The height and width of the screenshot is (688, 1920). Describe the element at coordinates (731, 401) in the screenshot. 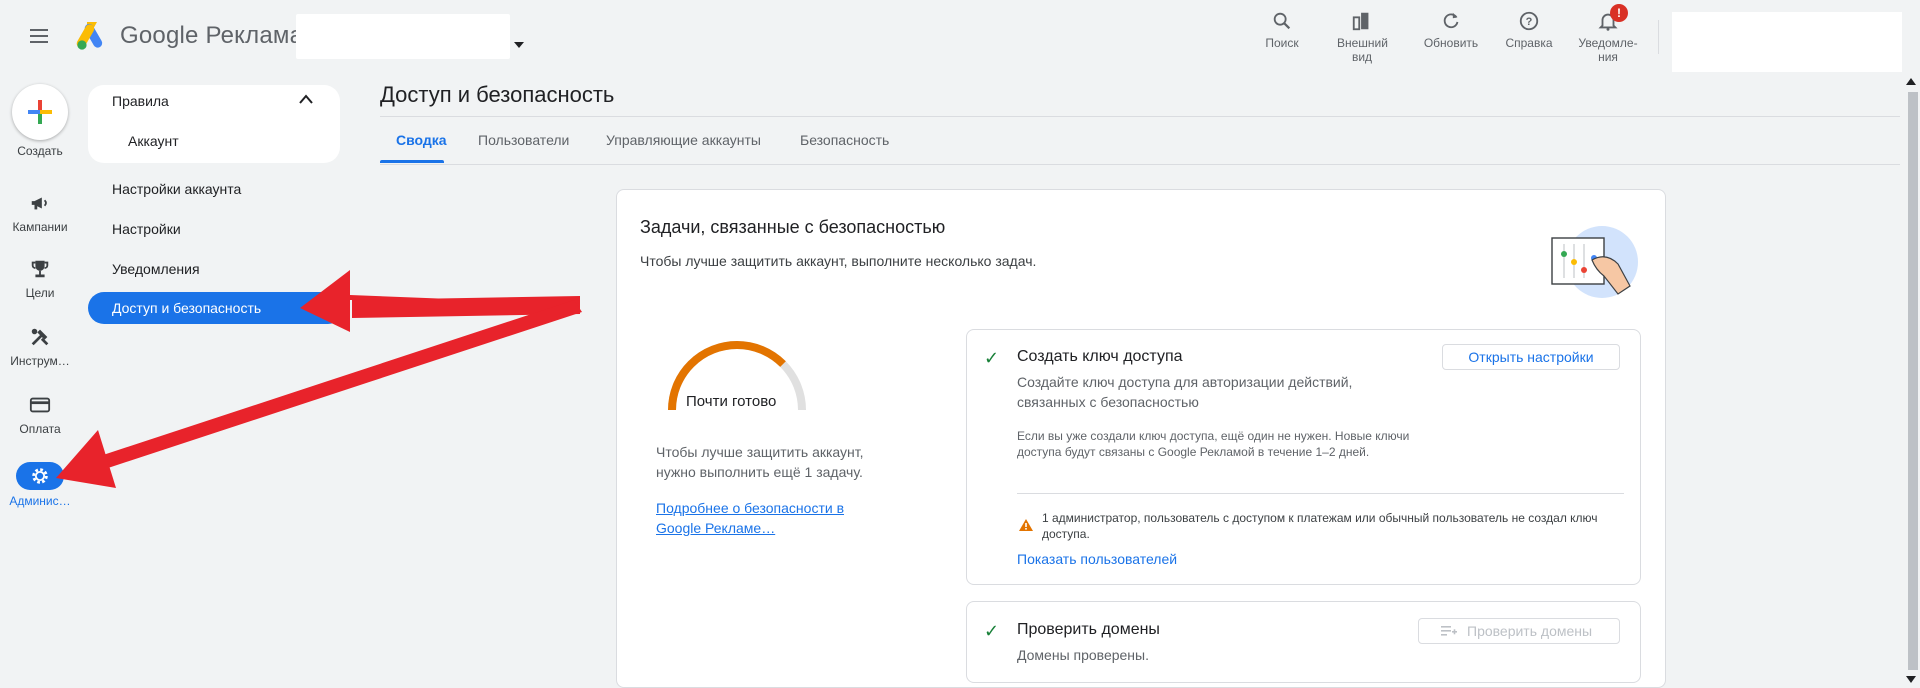

I see `gauge-label: Почти готово` at that location.